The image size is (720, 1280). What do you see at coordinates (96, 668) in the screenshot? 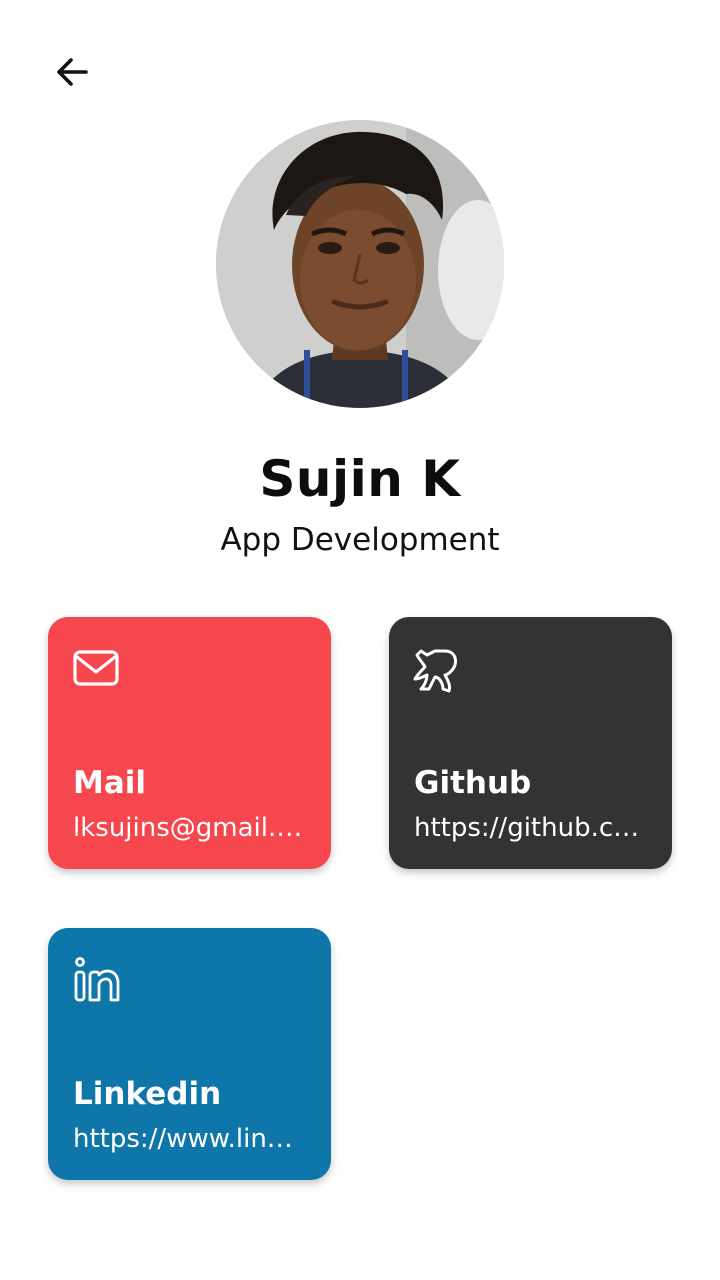
I see `mail-icon` at bounding box center [96, 668].